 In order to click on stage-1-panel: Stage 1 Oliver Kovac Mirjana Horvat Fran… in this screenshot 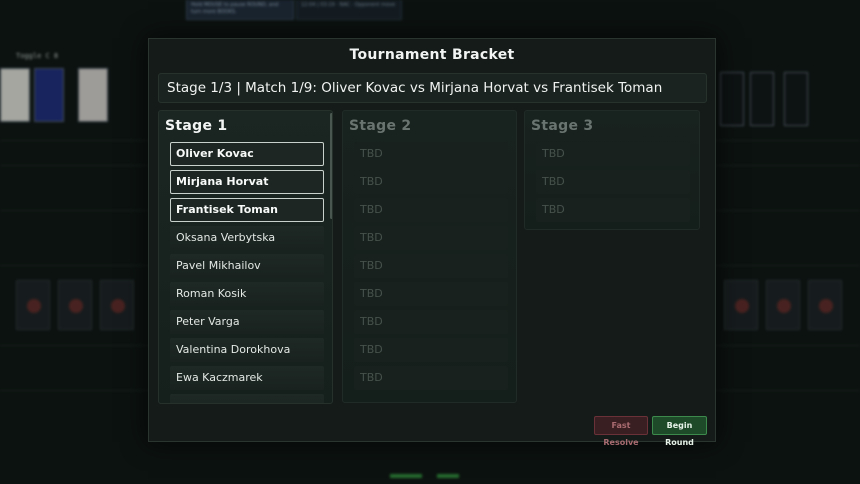, I will do `click(245, 257)`.